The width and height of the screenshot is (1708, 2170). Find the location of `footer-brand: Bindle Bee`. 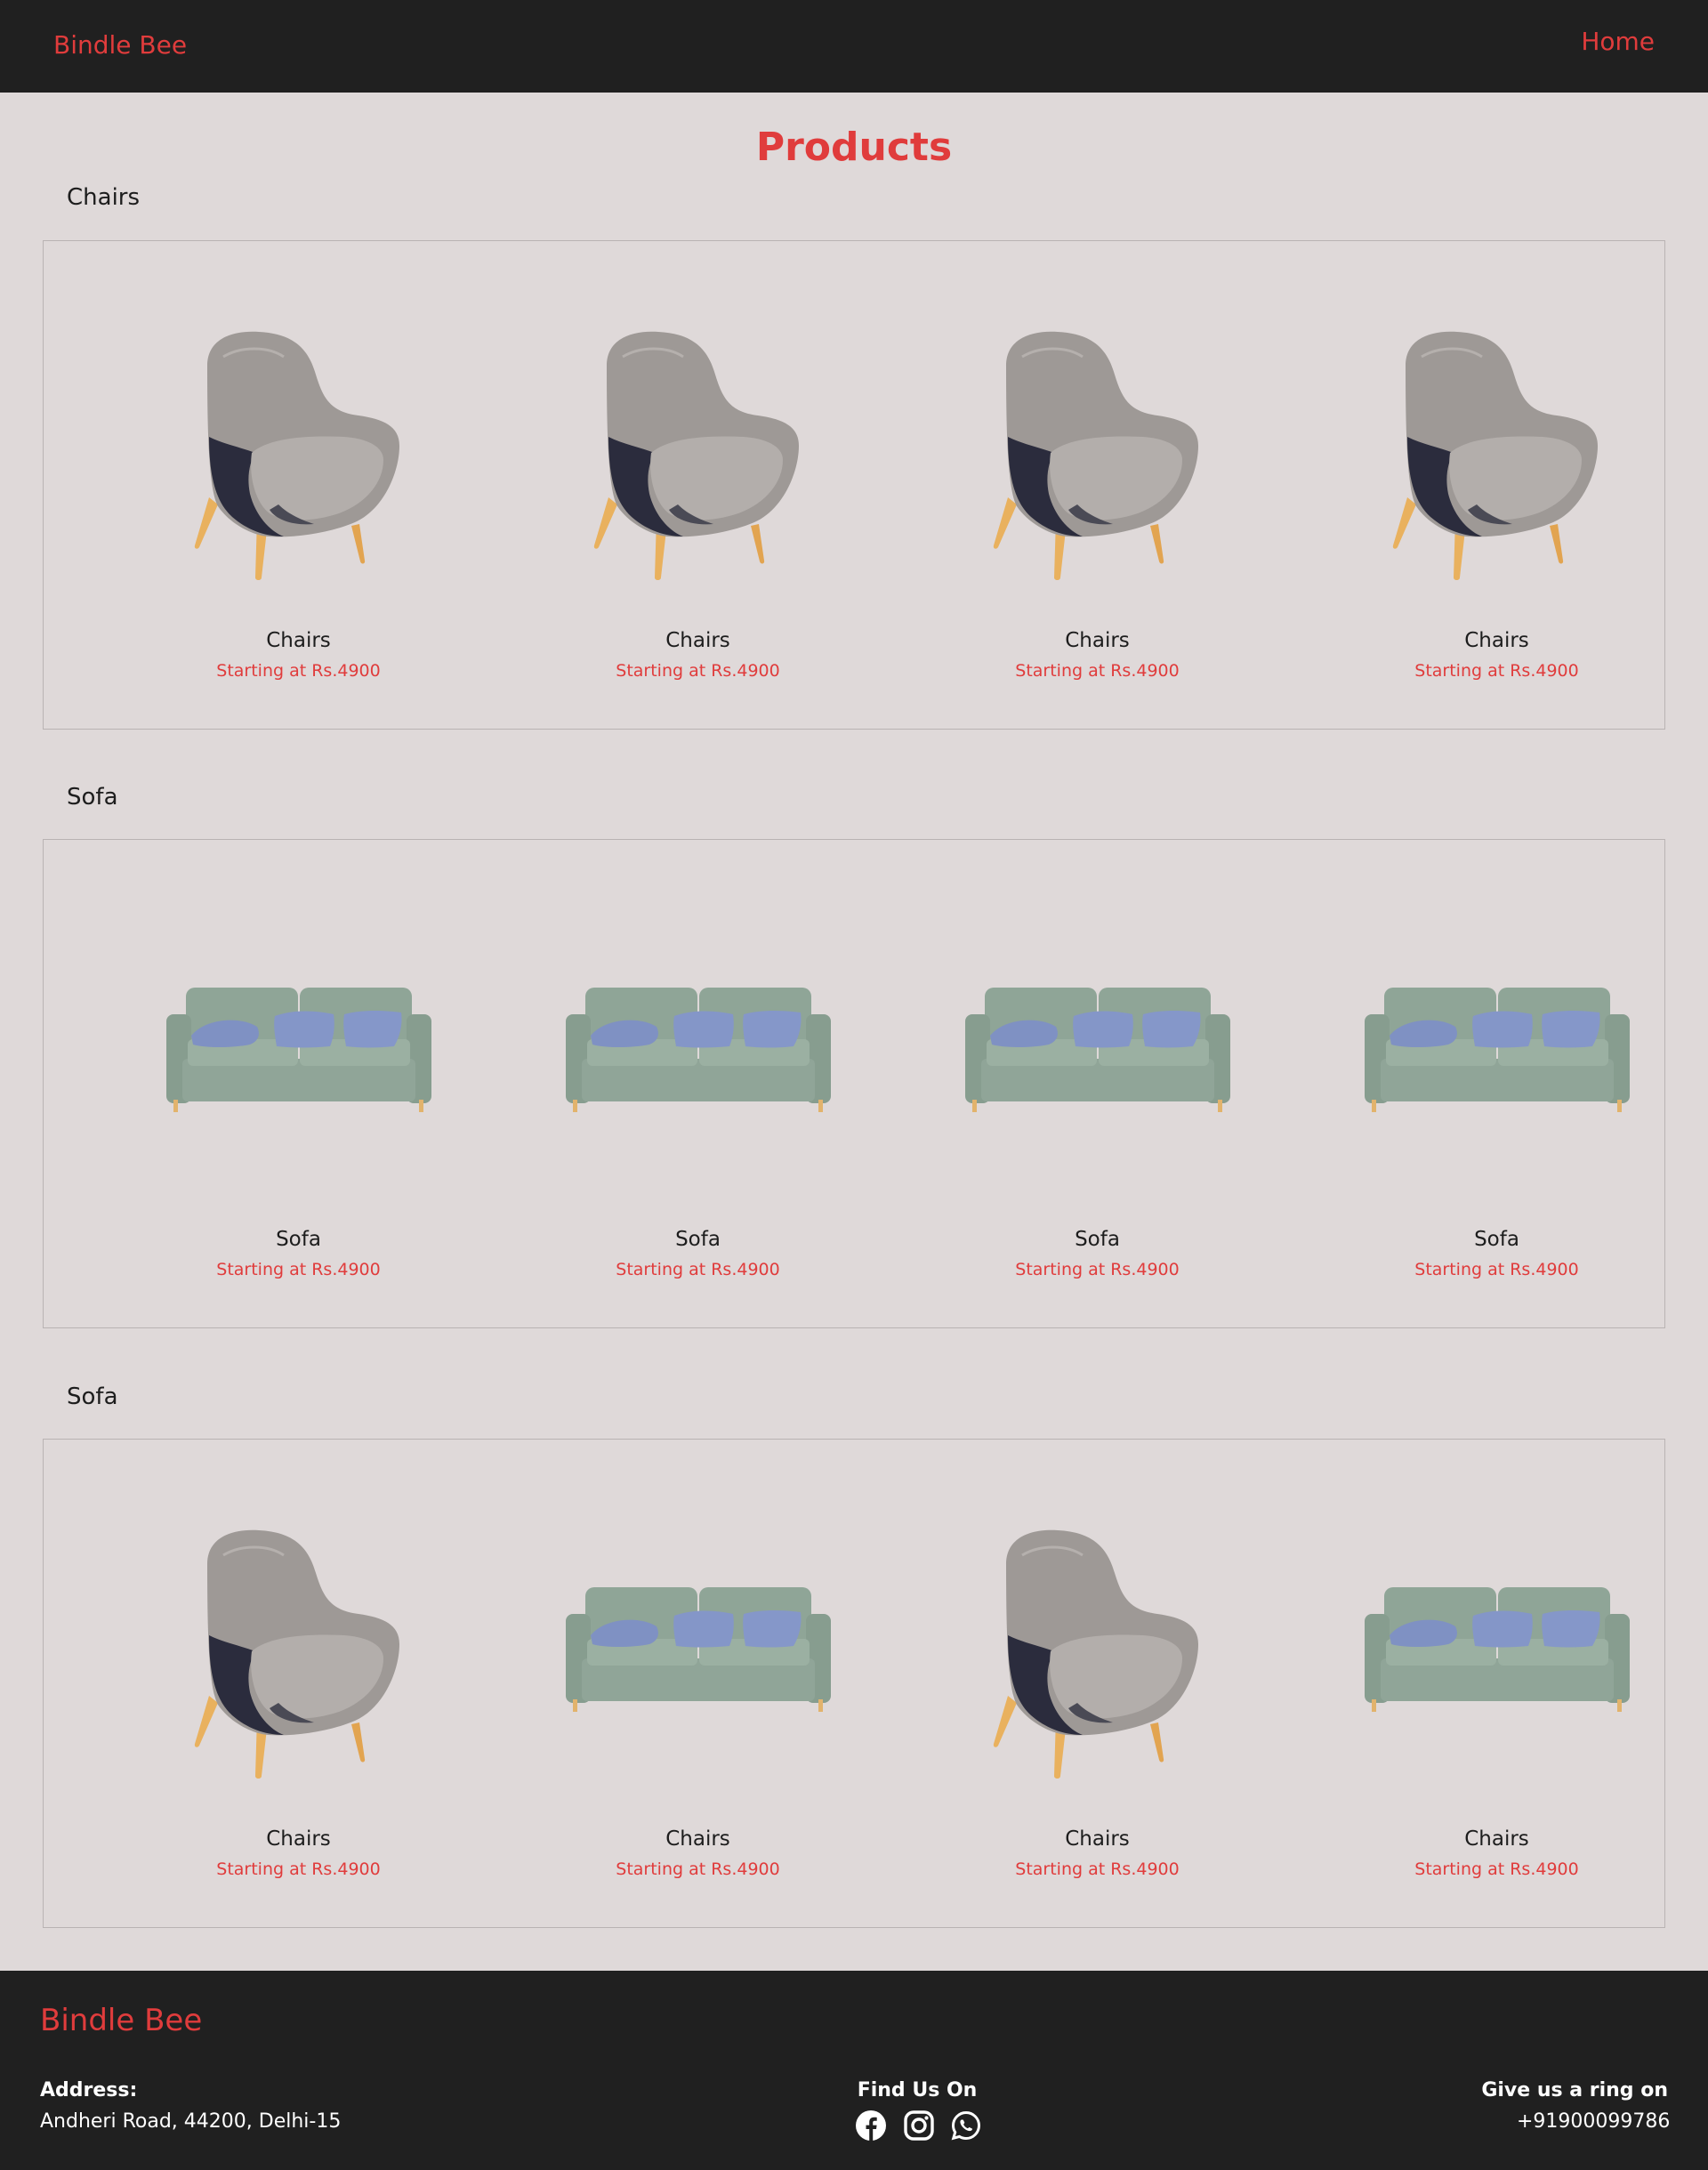

footer-brand: Bindle Bee is located at coordinates (121, 2020).